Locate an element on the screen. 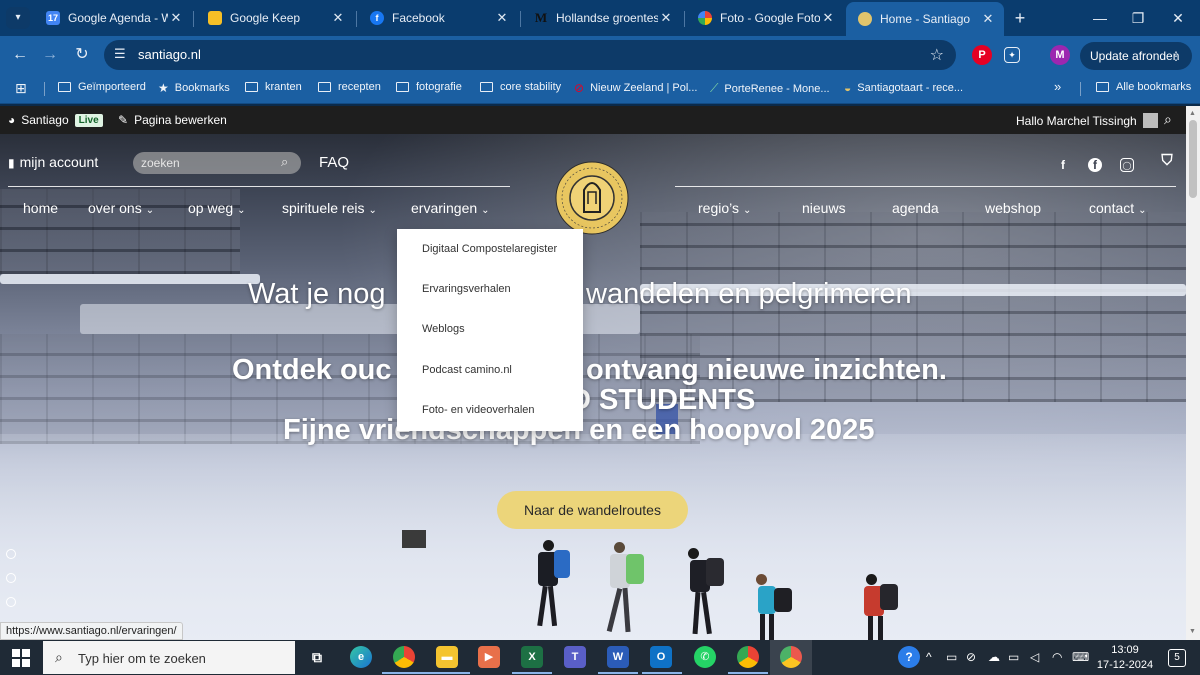 The height and width of the screenshot is (675, 1200). update-button: Update afronden ⋮ is located at coordinates (1136, 56).